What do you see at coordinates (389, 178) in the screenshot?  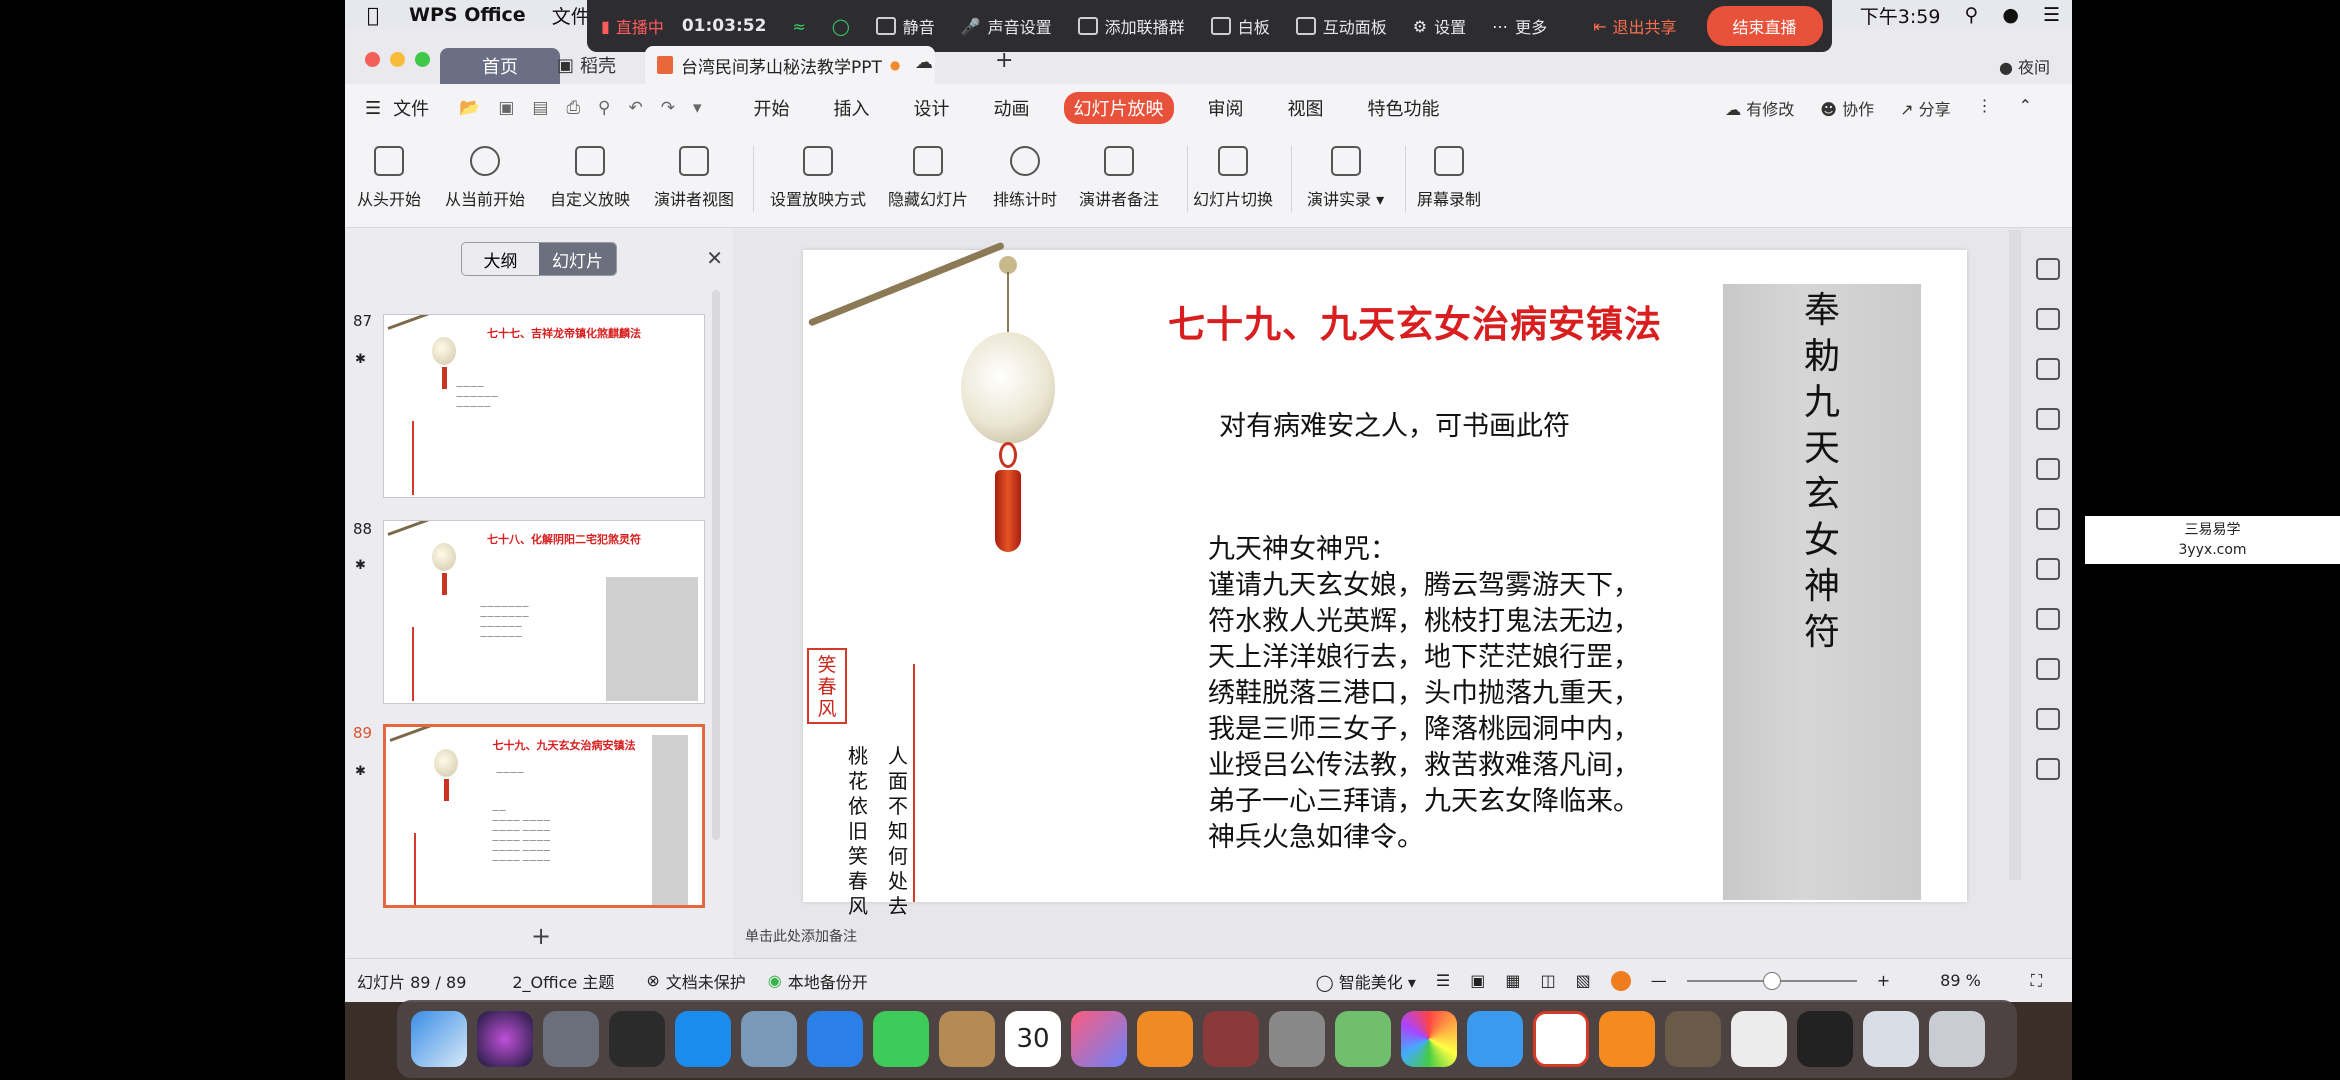 I see `play-from-start-button: 从头开始` at bounding box center [389, 178].